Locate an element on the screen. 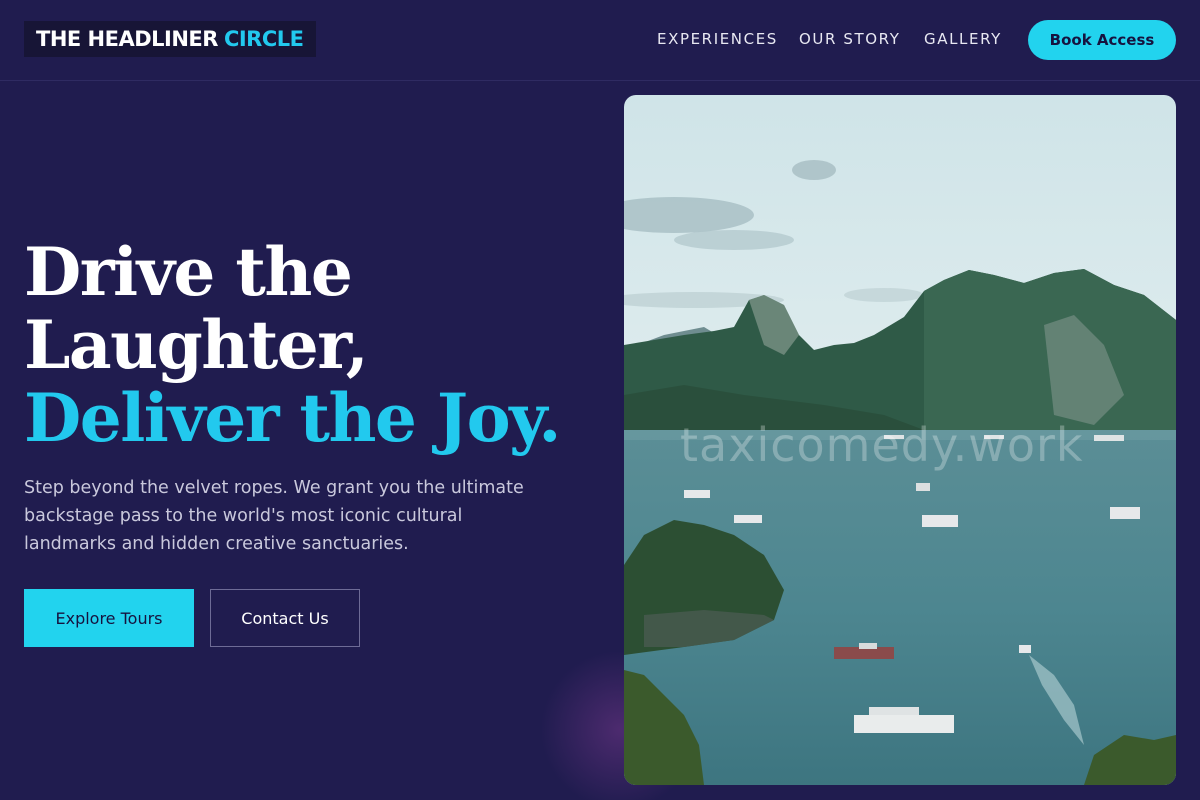  site-logo: THE HEADLINER CIRCLE is located at coordinates (170, 39).